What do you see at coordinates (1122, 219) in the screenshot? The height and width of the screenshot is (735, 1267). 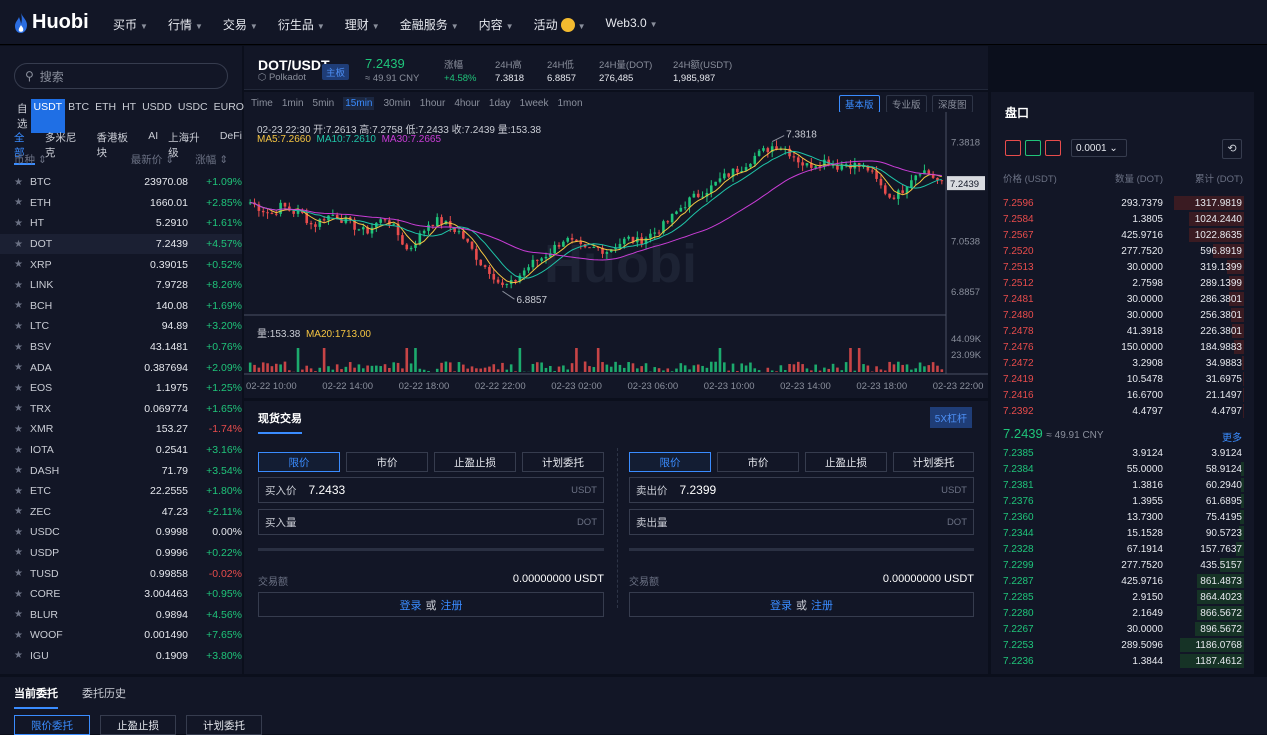 I see `ask-row: 7.25841.38051024.2440` at bounding box center [1122, 219].